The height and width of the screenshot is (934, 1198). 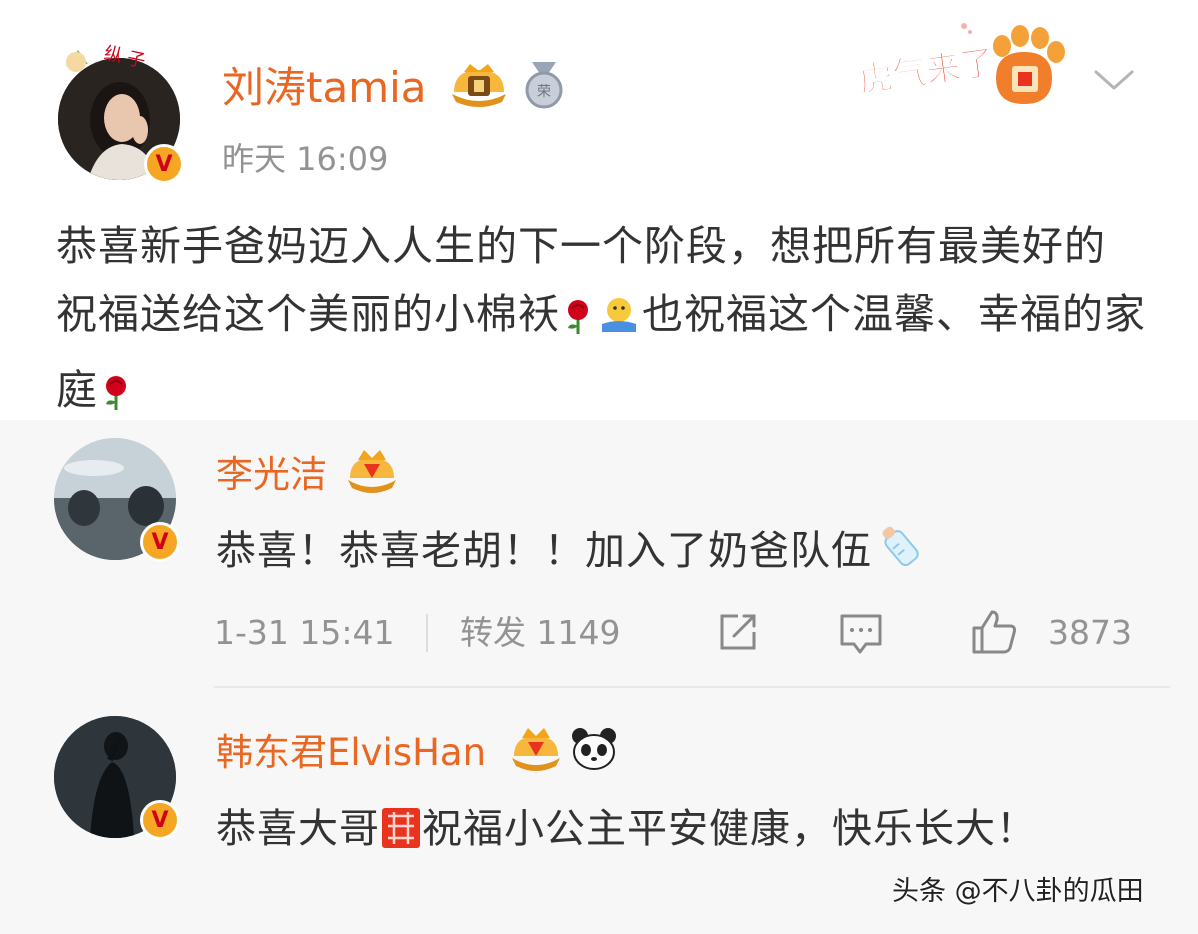 What do you see at coordinates (729, 829) in the screenshot?
I see `comment-text-part2: 祝福小公主平安健康，快乐长大！` at bounding box center [729, 829].